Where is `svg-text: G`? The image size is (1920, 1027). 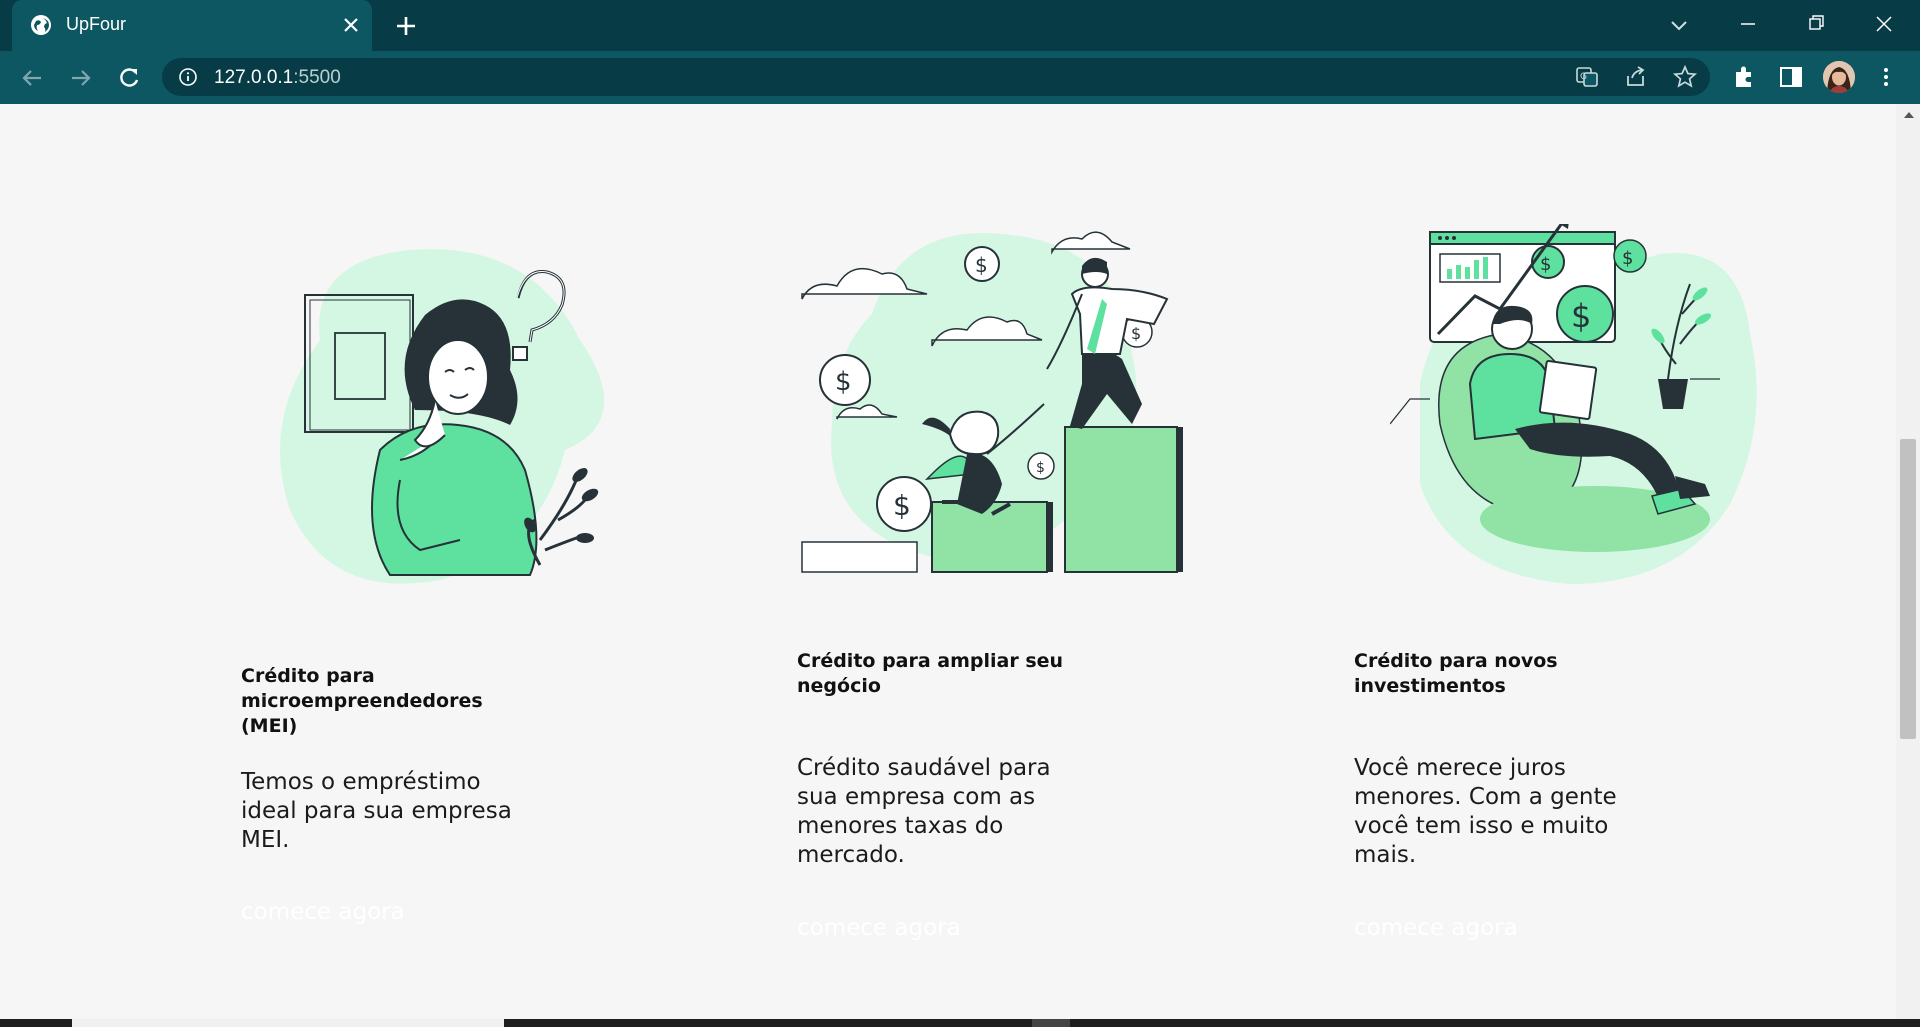
svg-text: G is located at coordinates (1583, 77).